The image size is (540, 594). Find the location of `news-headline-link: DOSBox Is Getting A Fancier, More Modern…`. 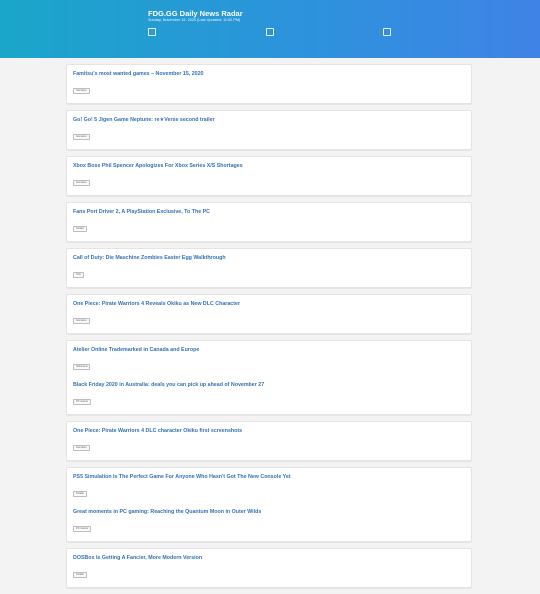

news-headline-link: DOSBox Is Getting A Fancier, More Modern… is located at coordinates (269, 558).